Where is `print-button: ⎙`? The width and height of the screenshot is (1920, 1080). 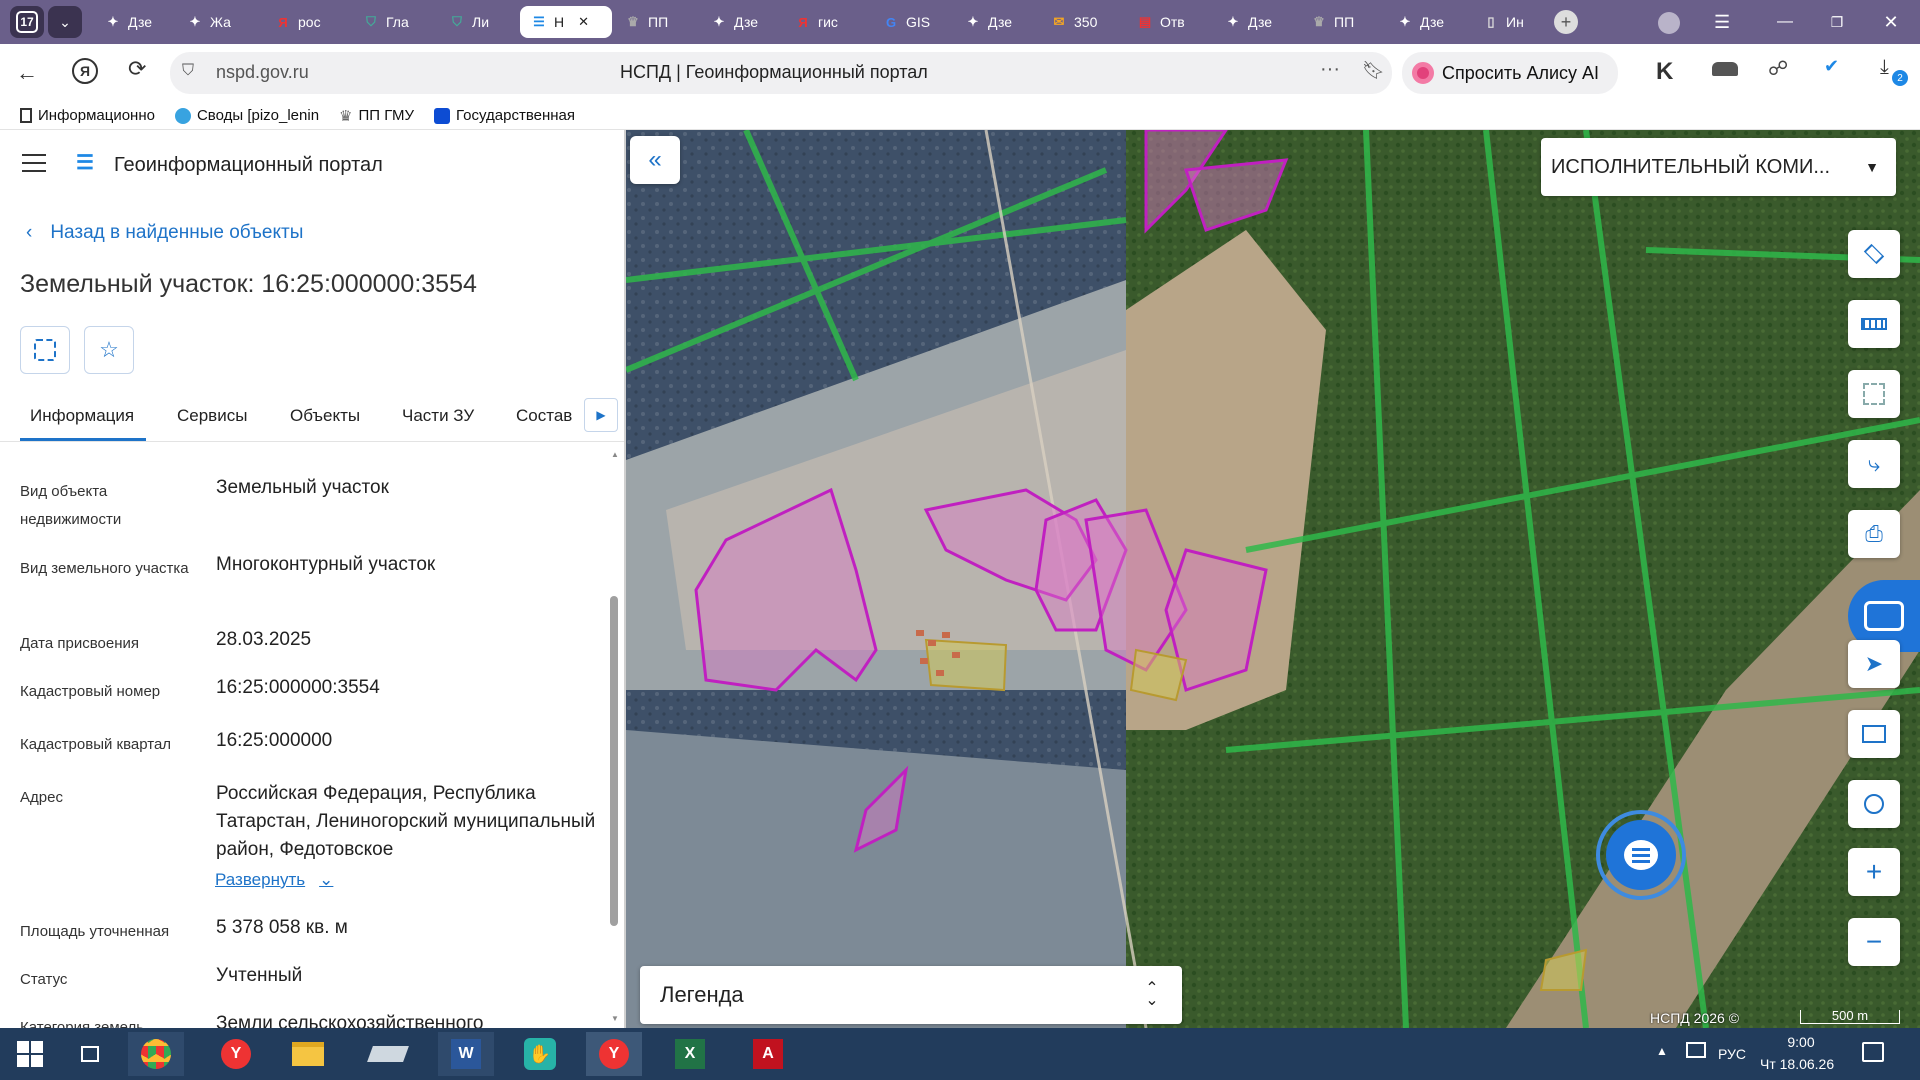
print-button: ⎙ is located at coordinates (1874, 534).